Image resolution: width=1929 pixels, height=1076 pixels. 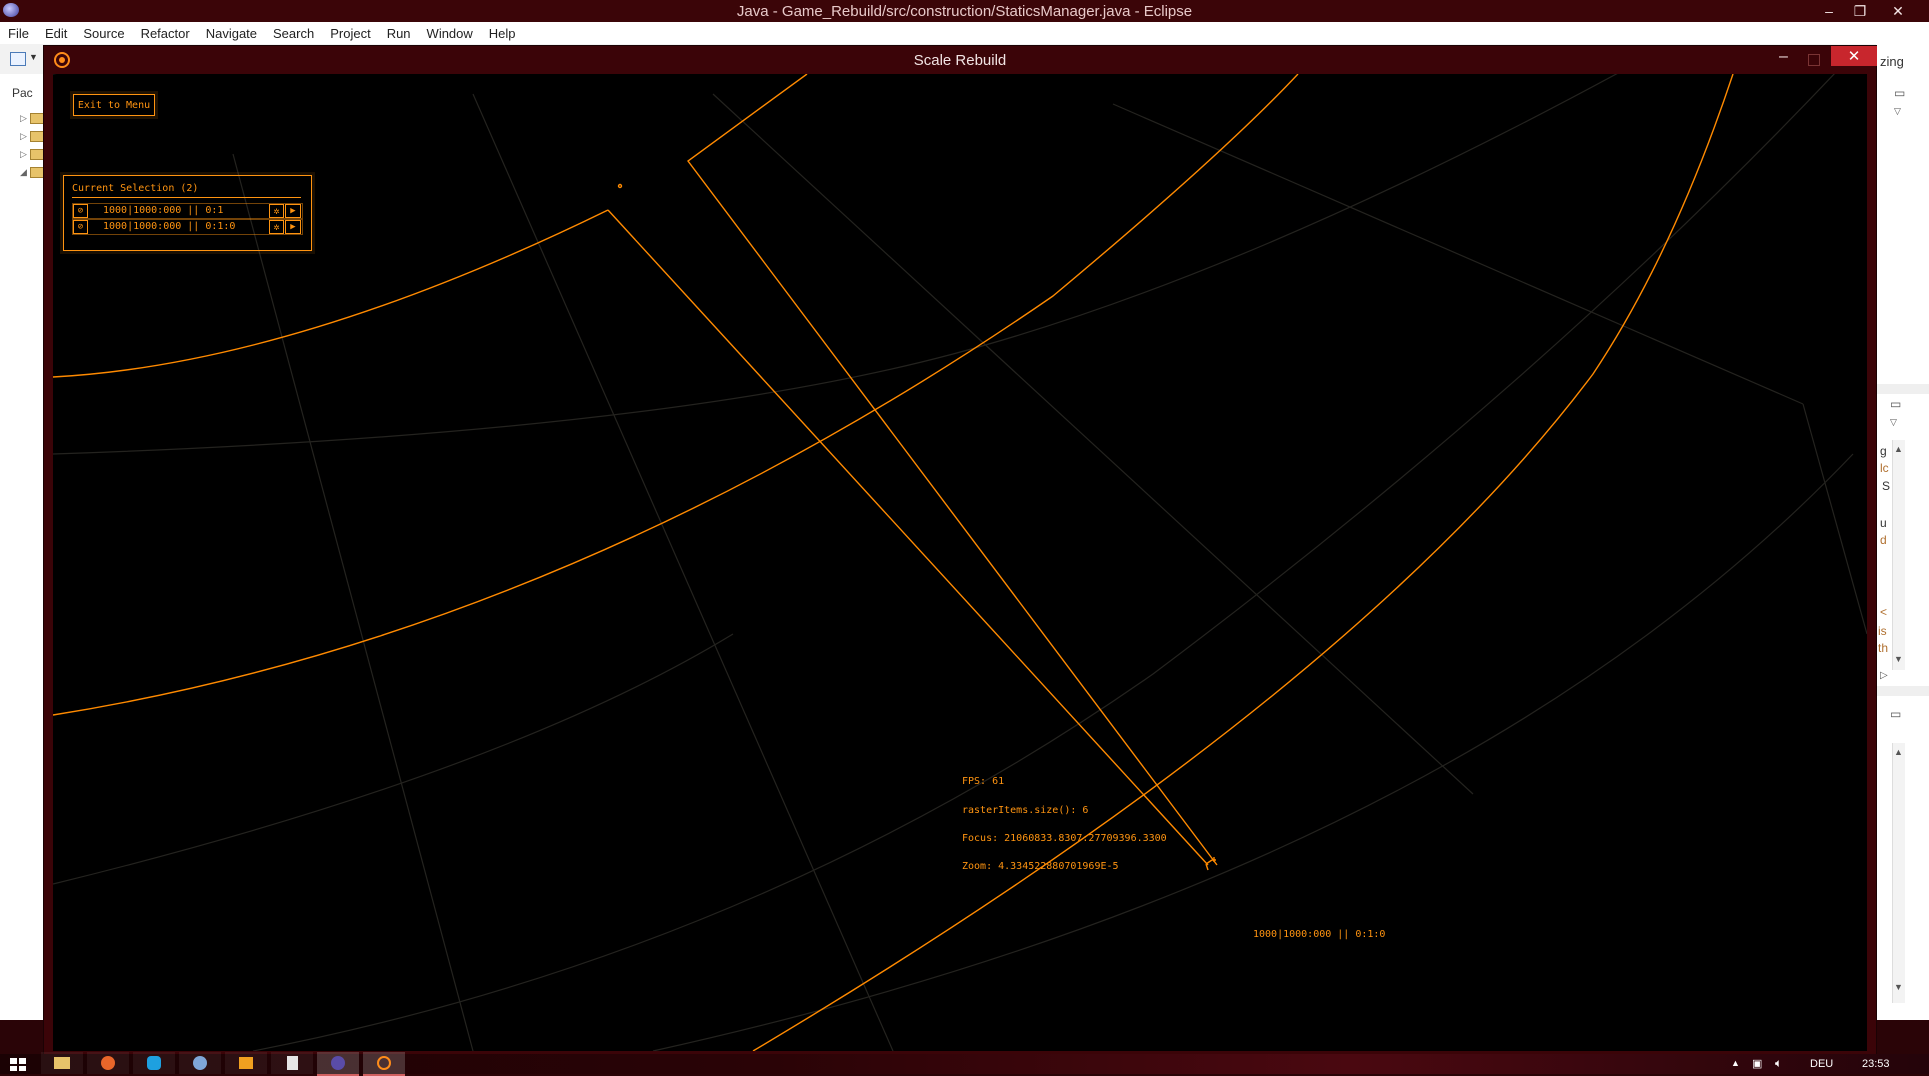 What do you see at coordinates (1814, 60) in the screenshot?
I see `maximize-icon` at bounding box center [1814, 60].